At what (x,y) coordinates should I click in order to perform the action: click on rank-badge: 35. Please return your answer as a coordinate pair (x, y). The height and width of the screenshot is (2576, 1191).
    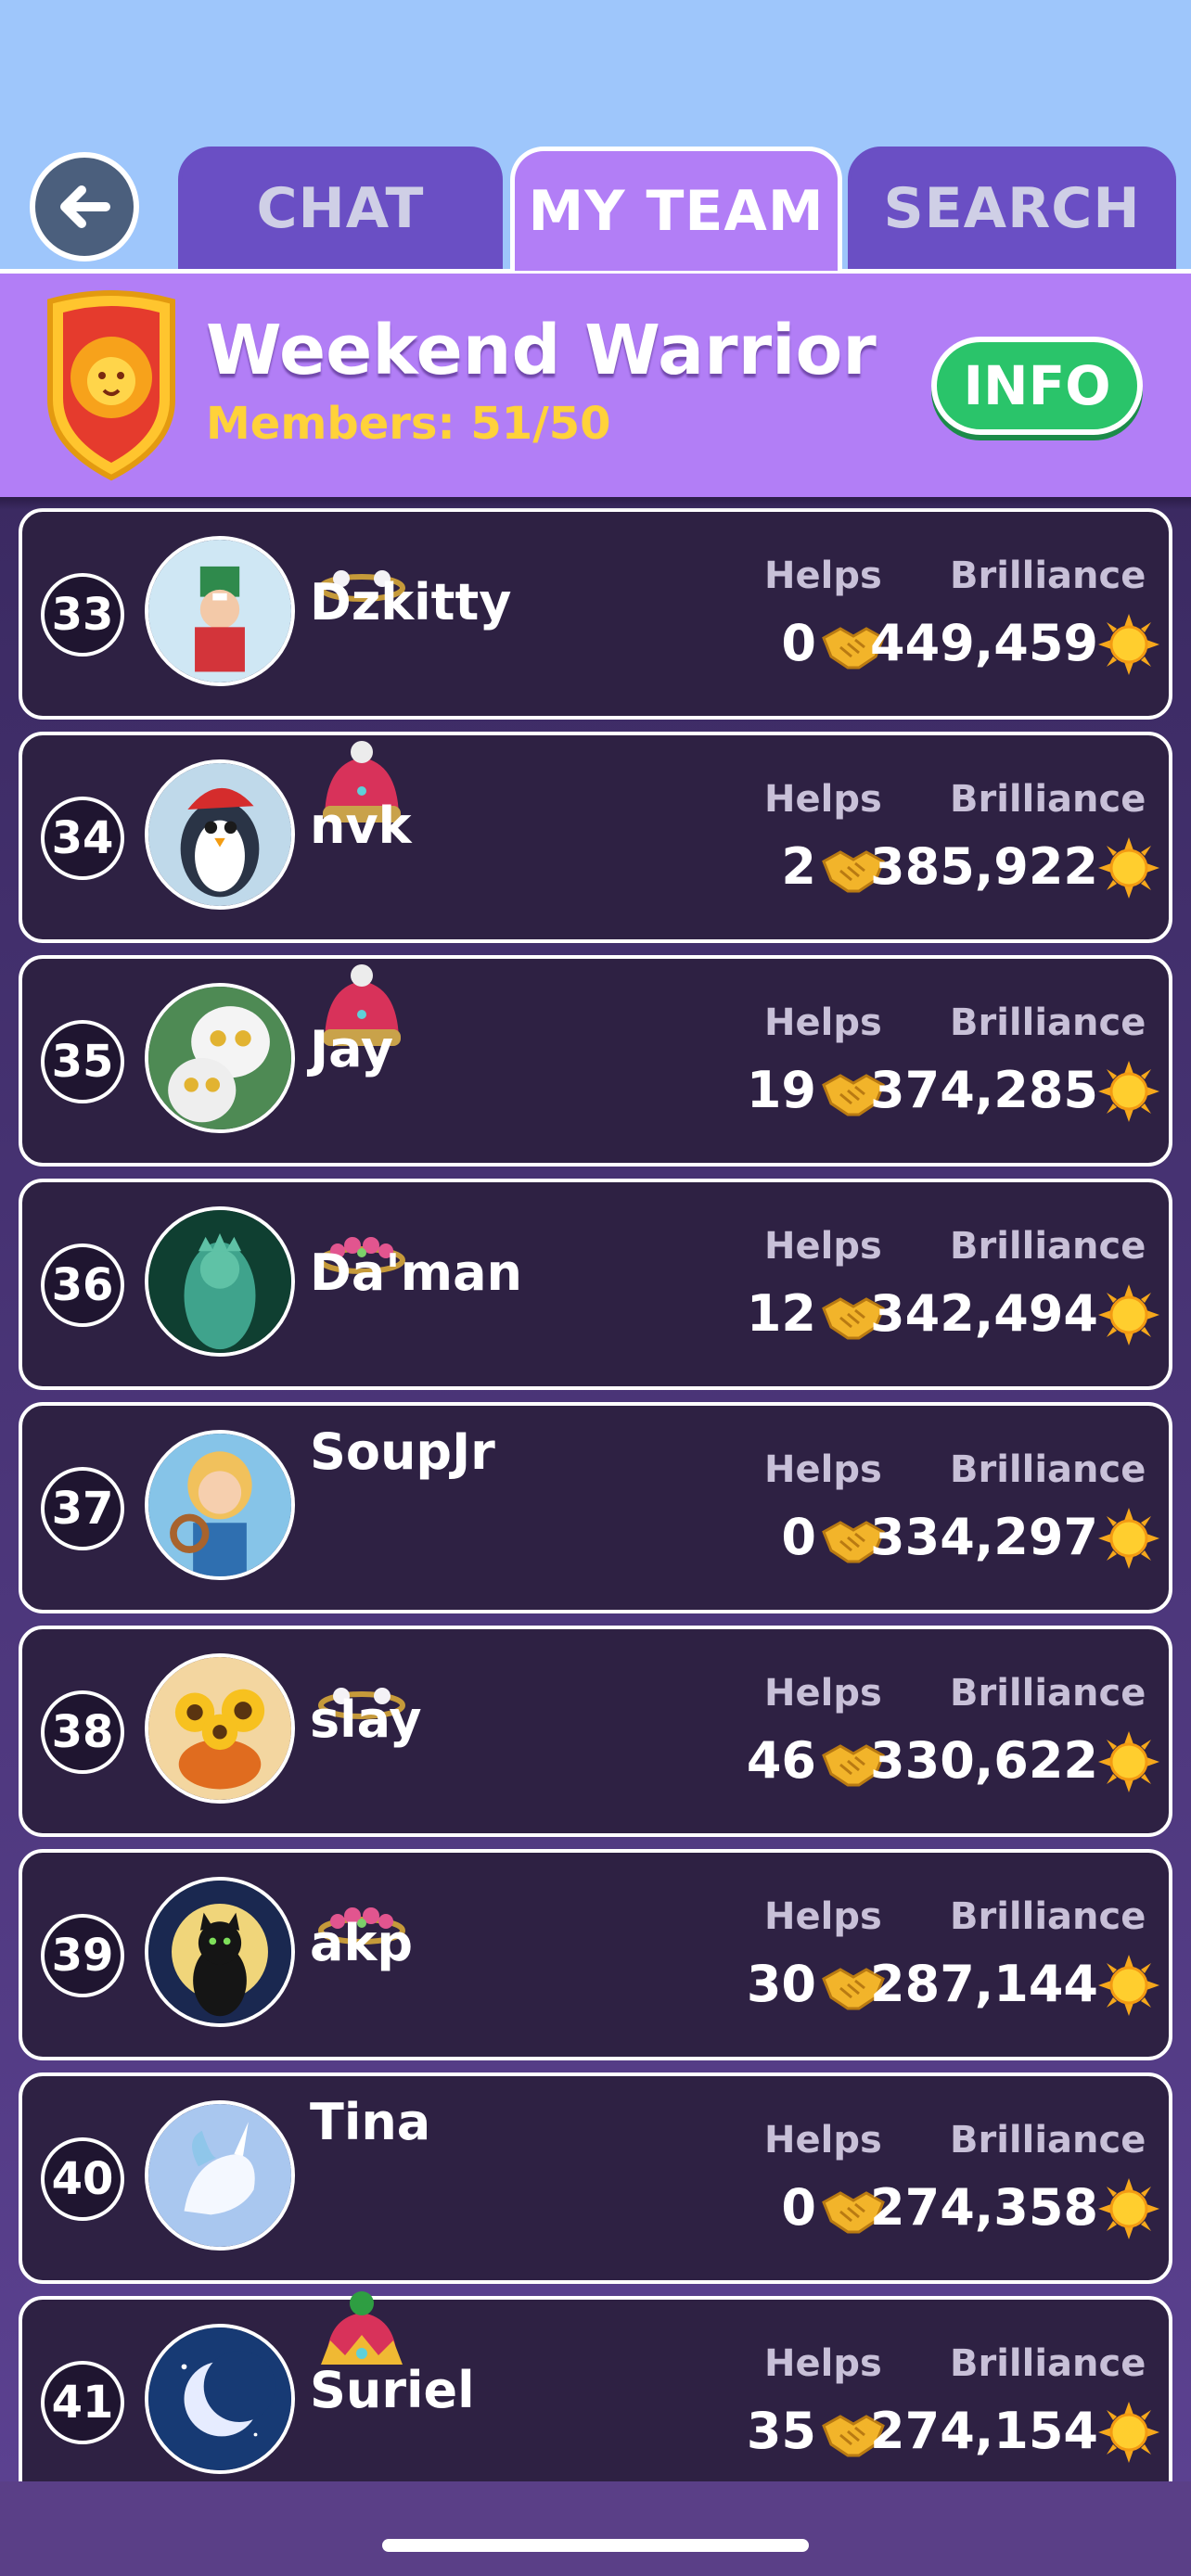
    Looking at the image, I should click on (82, 1062).